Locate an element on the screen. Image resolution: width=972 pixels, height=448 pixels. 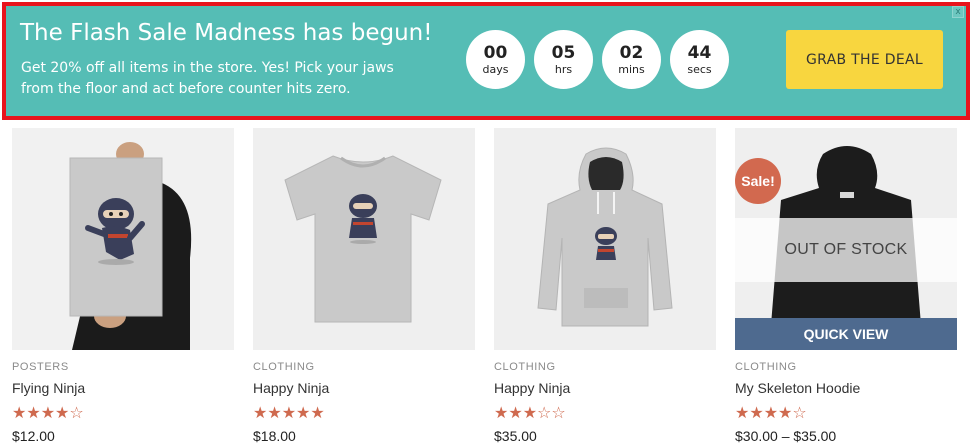
out-of-stock-label: OUT OF STOCK is located at coordinates (846, 250).